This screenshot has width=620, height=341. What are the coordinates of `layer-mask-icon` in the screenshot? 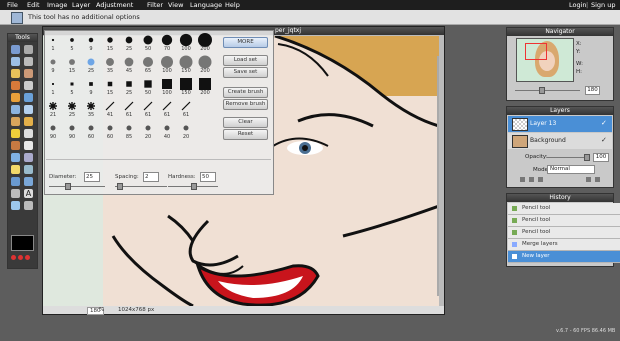 It's located at (531, 179).